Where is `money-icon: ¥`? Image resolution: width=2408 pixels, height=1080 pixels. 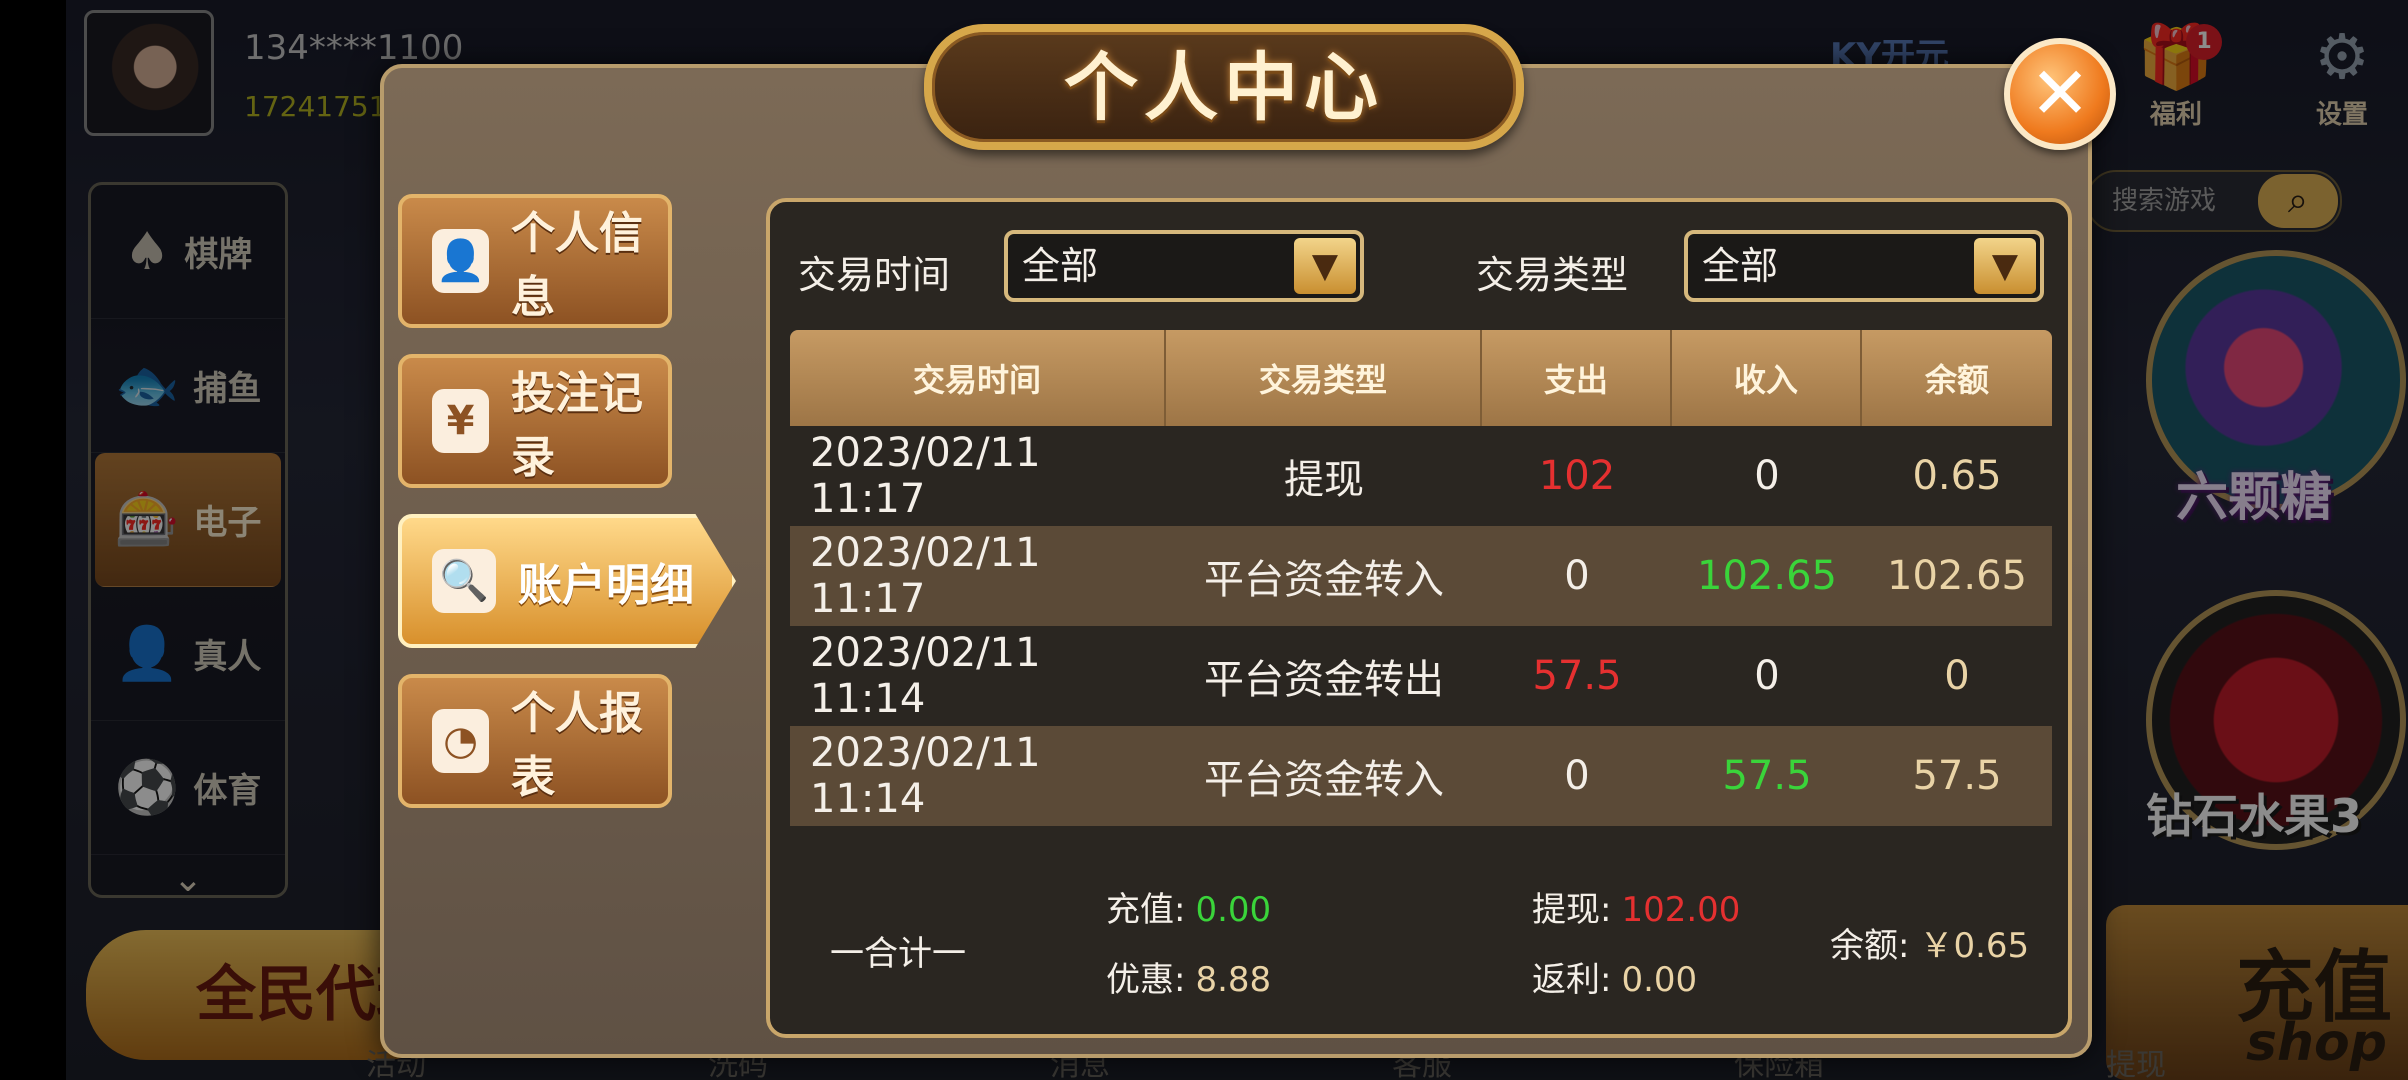
money-icon: ¥ is located at coordinates (461, 421).